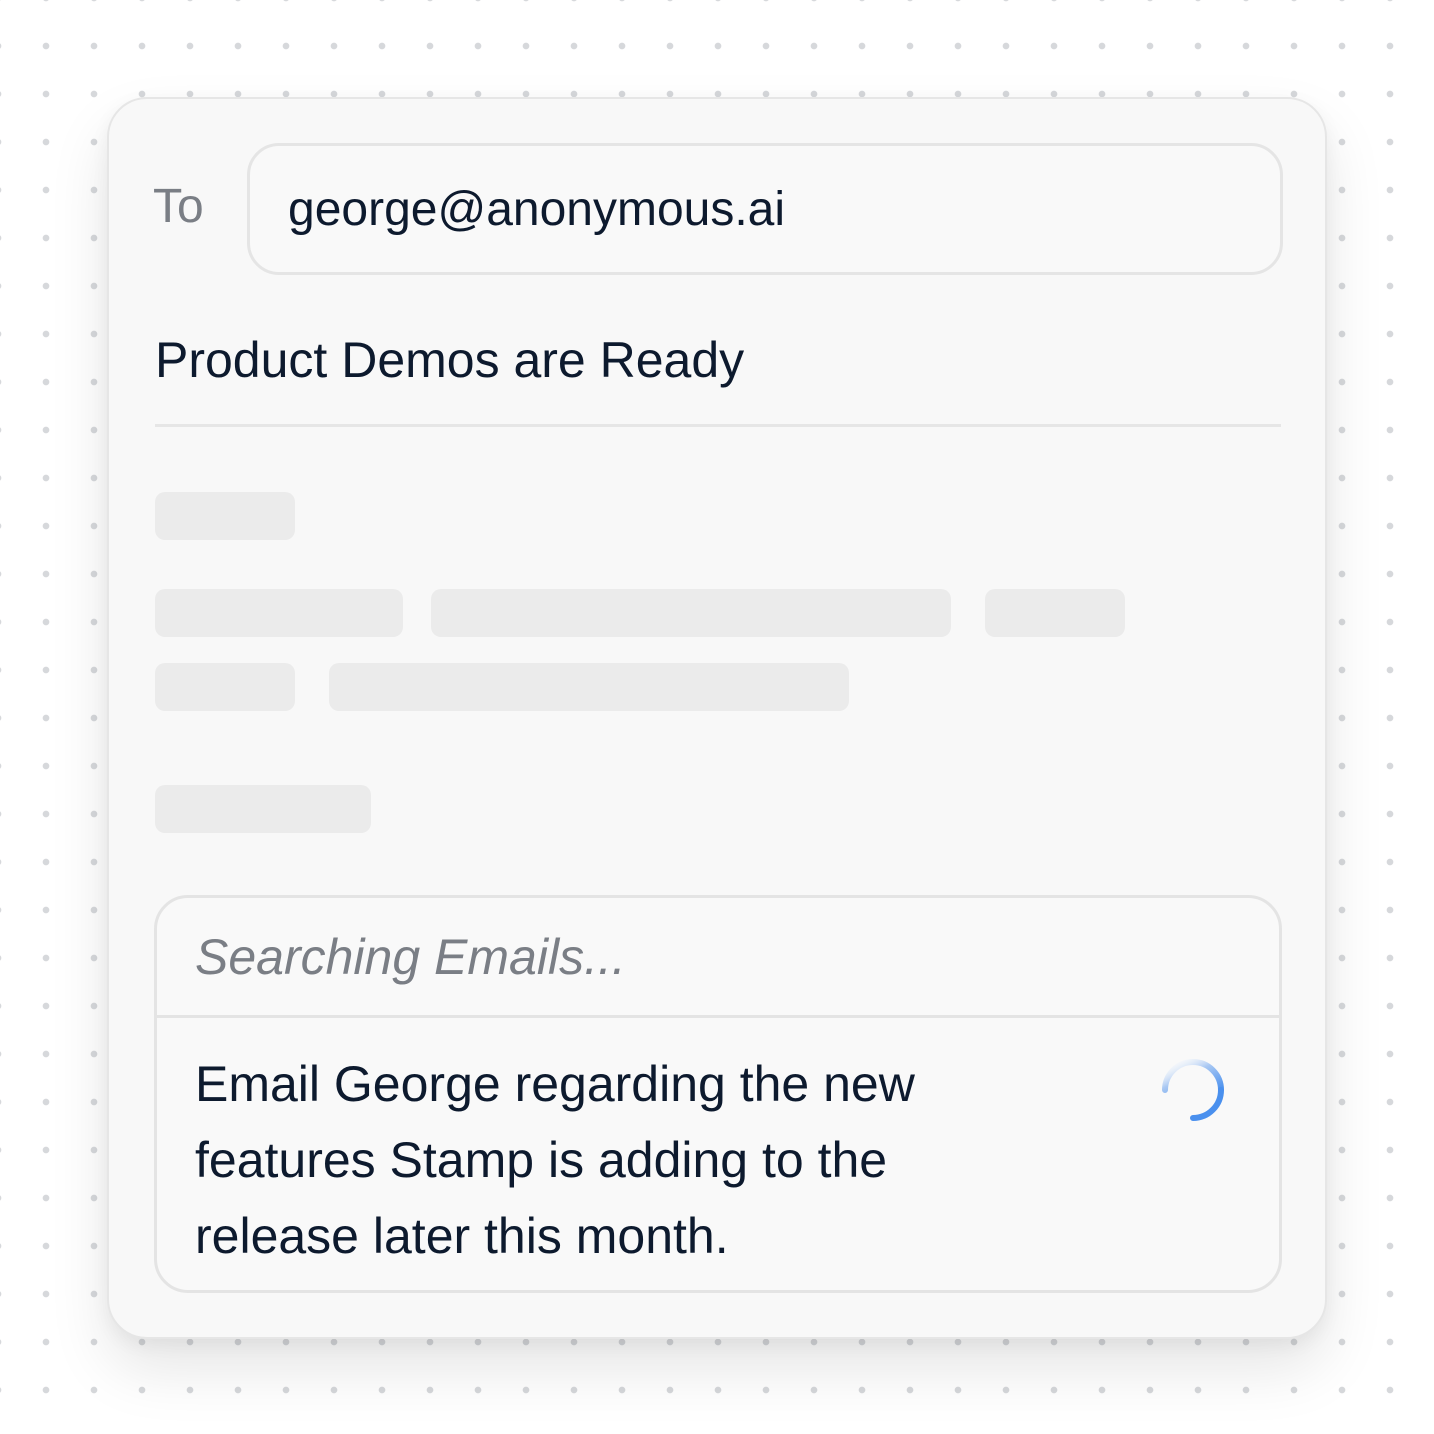  Describe the element at coordinates (178, 206) in the screenshot. I see `to-label: To` at that location.